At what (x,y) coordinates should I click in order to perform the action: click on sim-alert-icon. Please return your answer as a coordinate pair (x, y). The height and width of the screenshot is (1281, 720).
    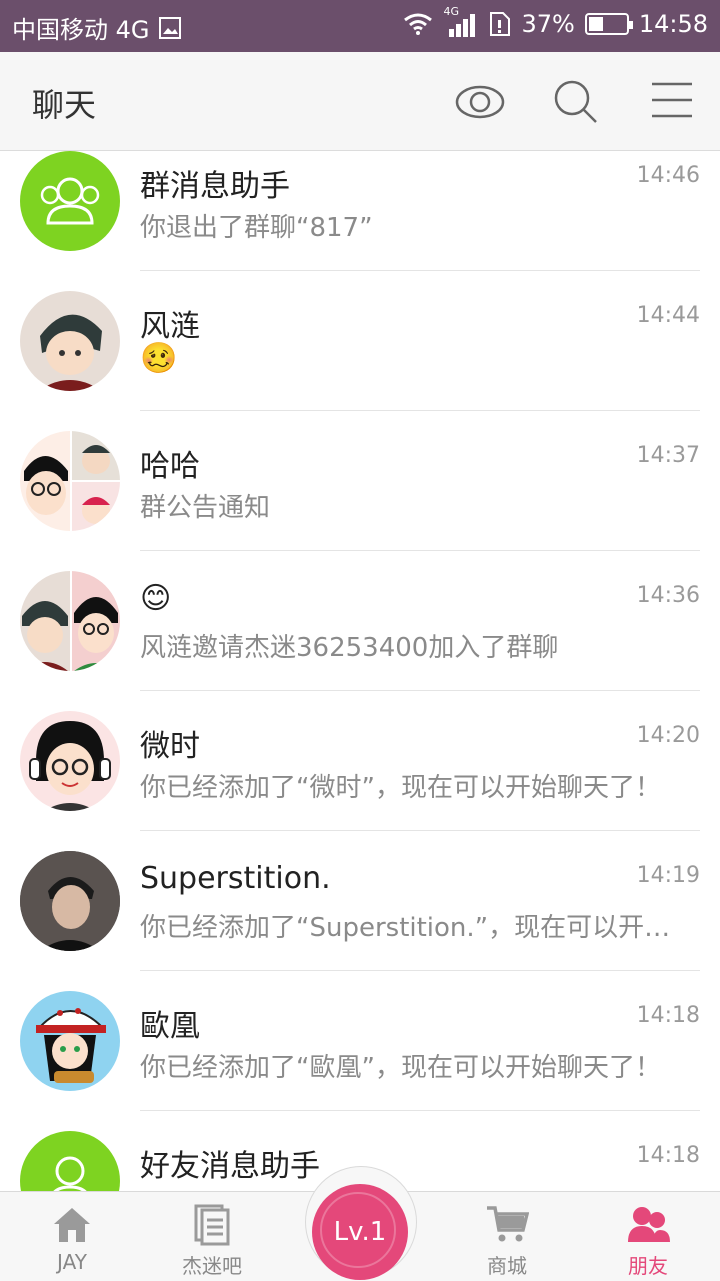
    Looking at the image, I should click on (500, 24).